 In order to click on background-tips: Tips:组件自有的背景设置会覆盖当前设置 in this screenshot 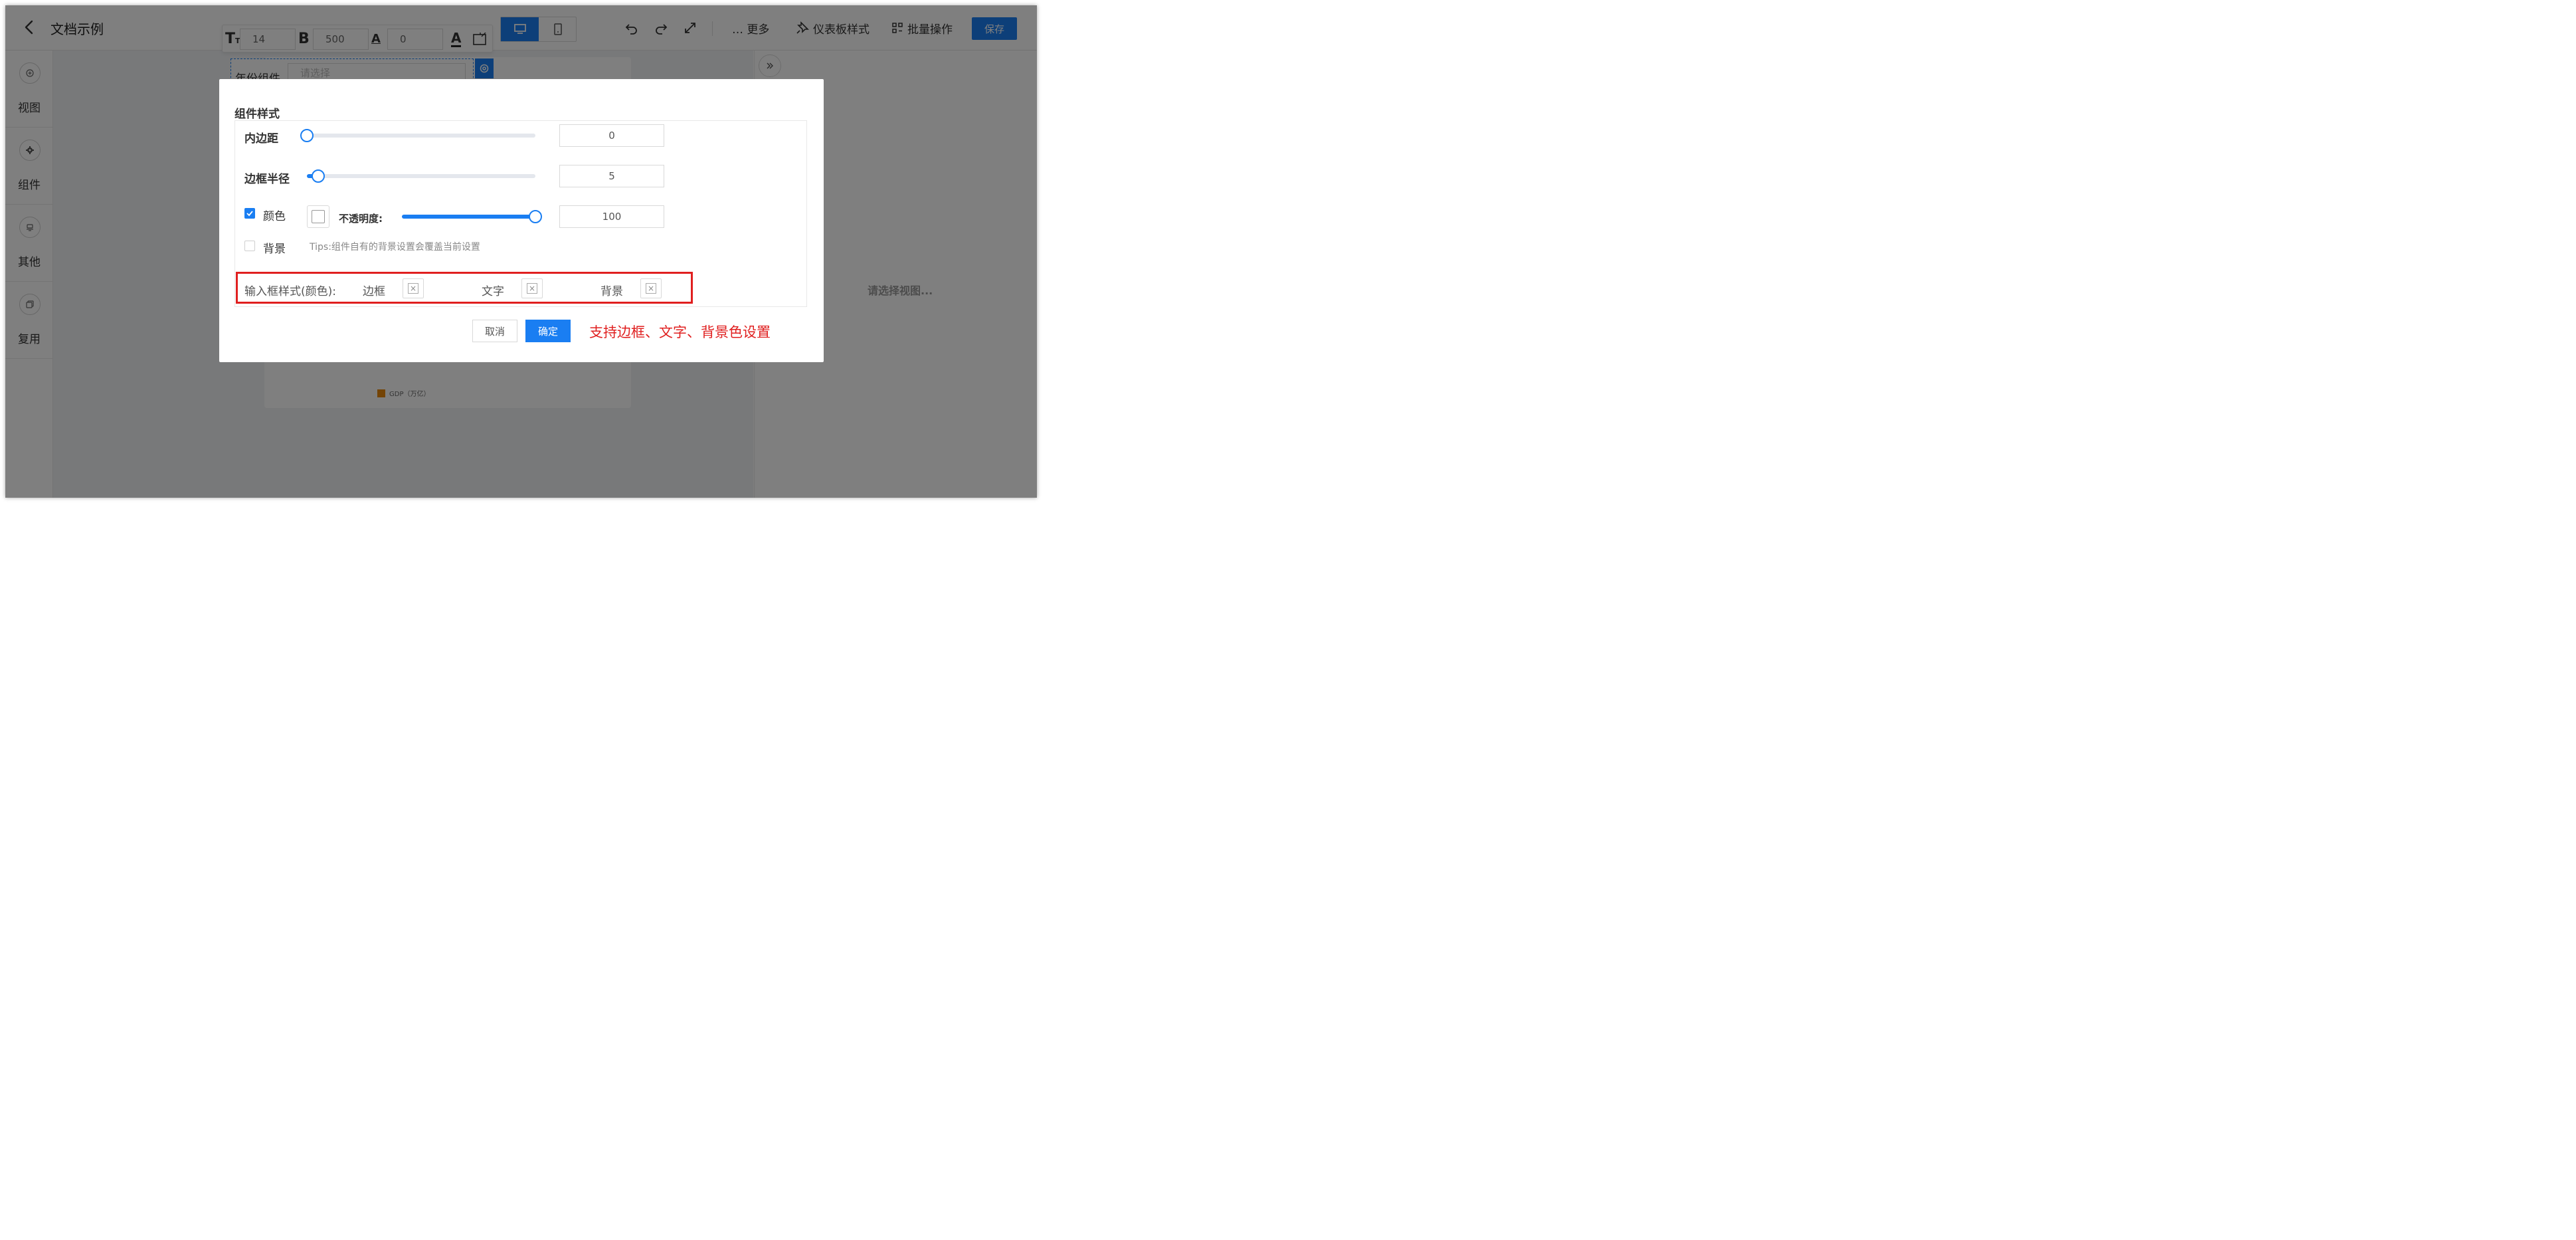, I will do `click(395, 247)`.